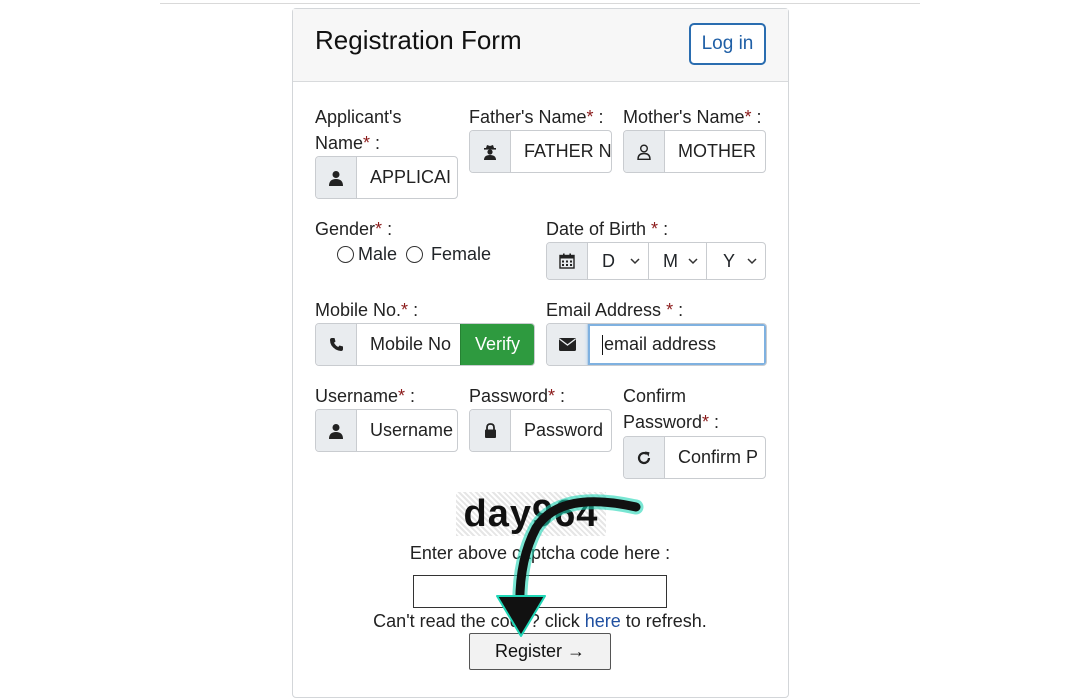  Describe the element at coordinates (692, 117) in the screenshot. I see `mother-name-label: Mother's Name* :` at that location.